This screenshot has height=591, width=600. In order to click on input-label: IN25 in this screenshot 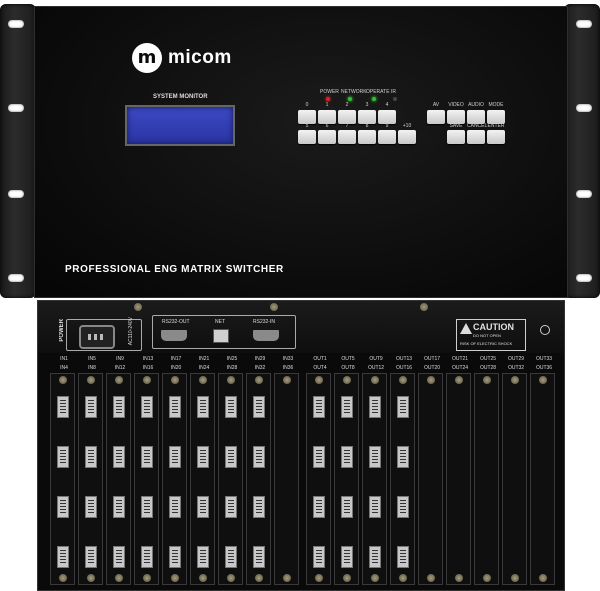, I will do `click(232, 359)`.